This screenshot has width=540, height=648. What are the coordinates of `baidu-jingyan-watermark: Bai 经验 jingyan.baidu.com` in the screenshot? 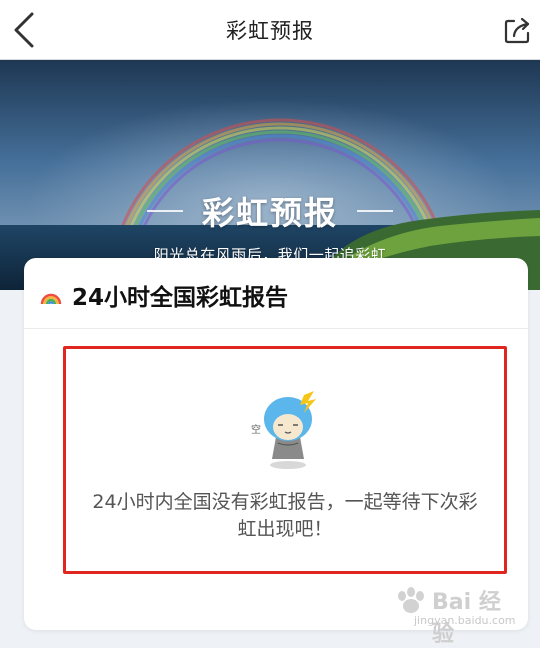 It's located at (455, 613).